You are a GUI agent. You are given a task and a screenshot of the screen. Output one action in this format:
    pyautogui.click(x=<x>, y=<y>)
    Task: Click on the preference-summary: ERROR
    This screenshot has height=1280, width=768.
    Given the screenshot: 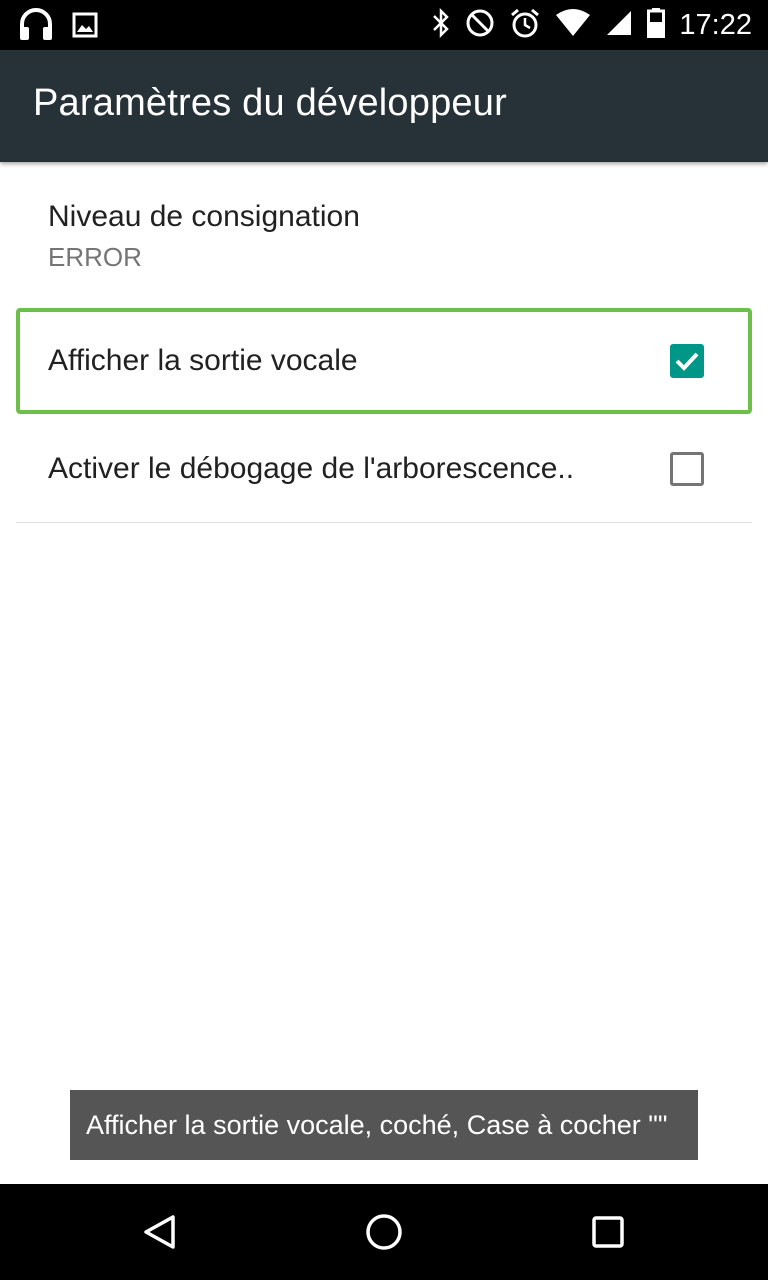 What is the action you would take?
    pyautogui.click(x=95, y=257)
    